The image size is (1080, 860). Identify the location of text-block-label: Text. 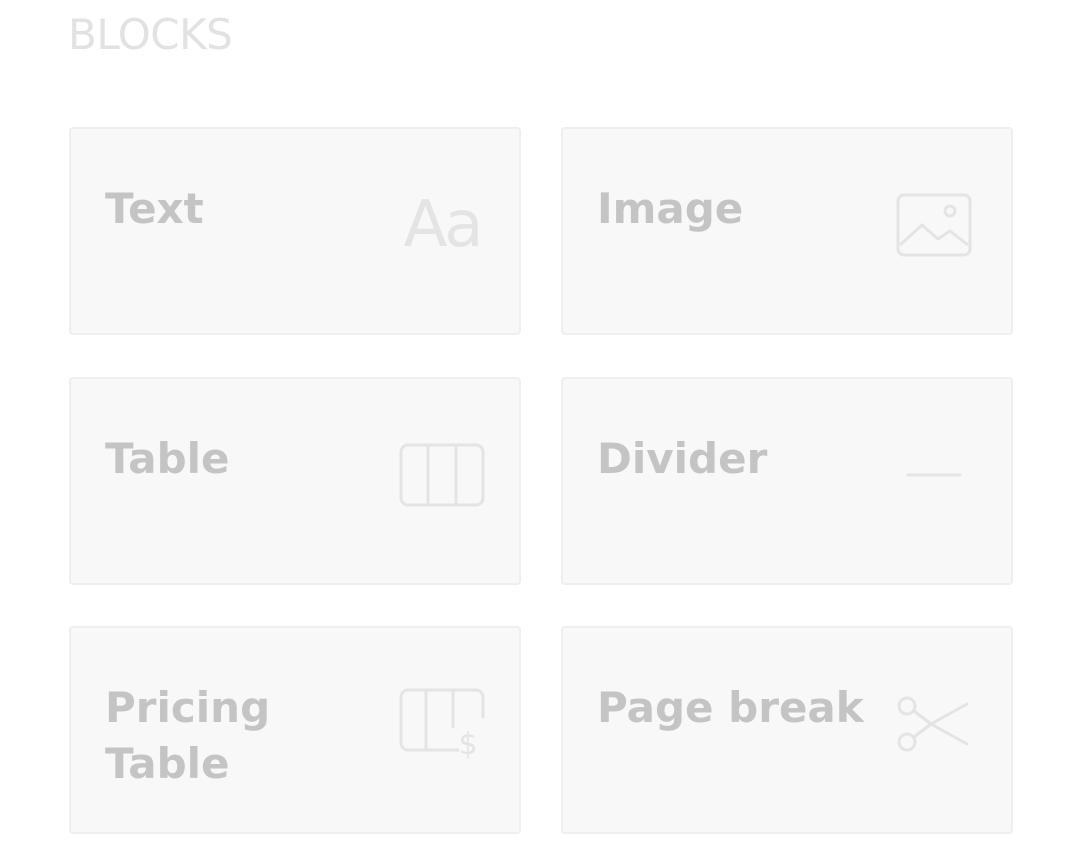
(154, 208).